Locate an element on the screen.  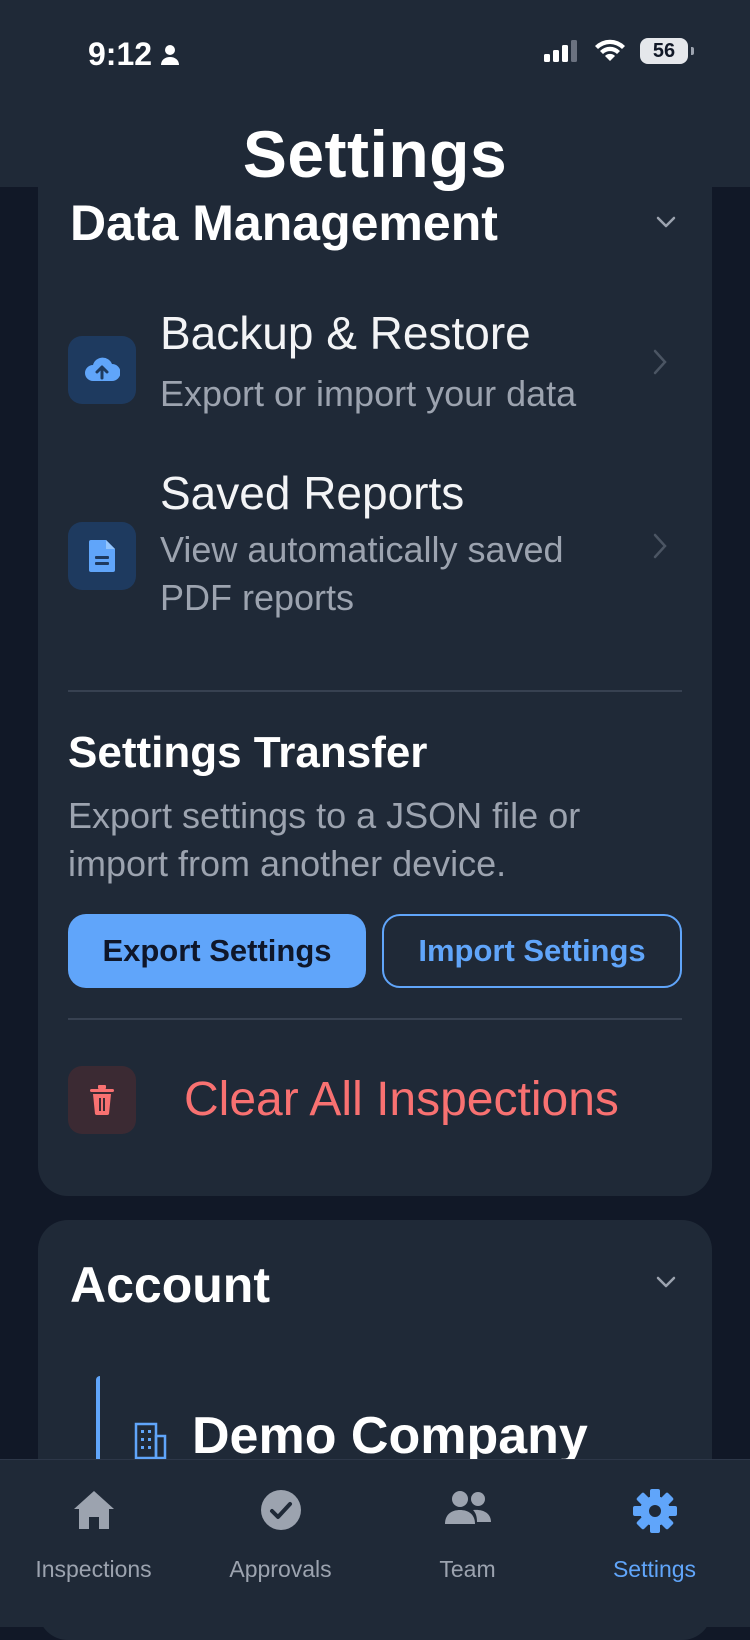
building-icon is located at coordinates (150, 1441).